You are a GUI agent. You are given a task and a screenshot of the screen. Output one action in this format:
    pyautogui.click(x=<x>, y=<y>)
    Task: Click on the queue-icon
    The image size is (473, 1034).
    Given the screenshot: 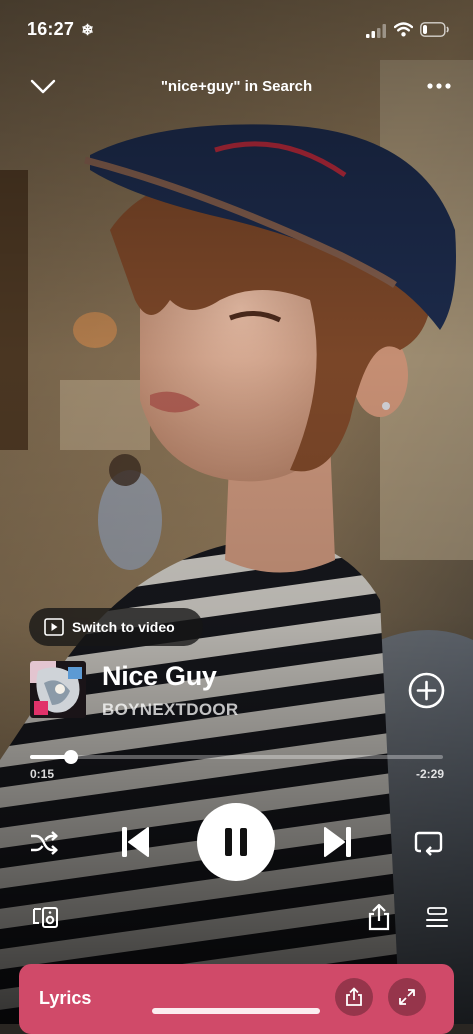 What is the action you would take?
    pyautogui.click(x=437, y=917)
    